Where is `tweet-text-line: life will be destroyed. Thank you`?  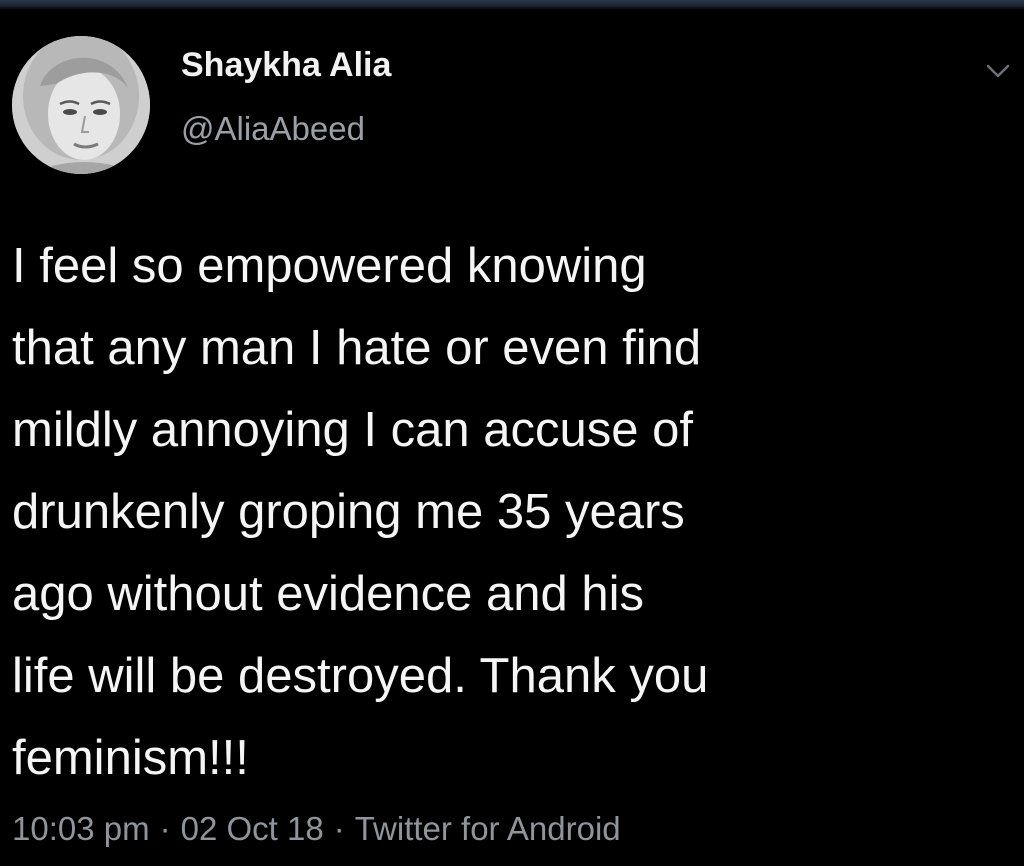
tweet-text-line: life will be destroyed. Thank you is located at coordinates (360, 676).